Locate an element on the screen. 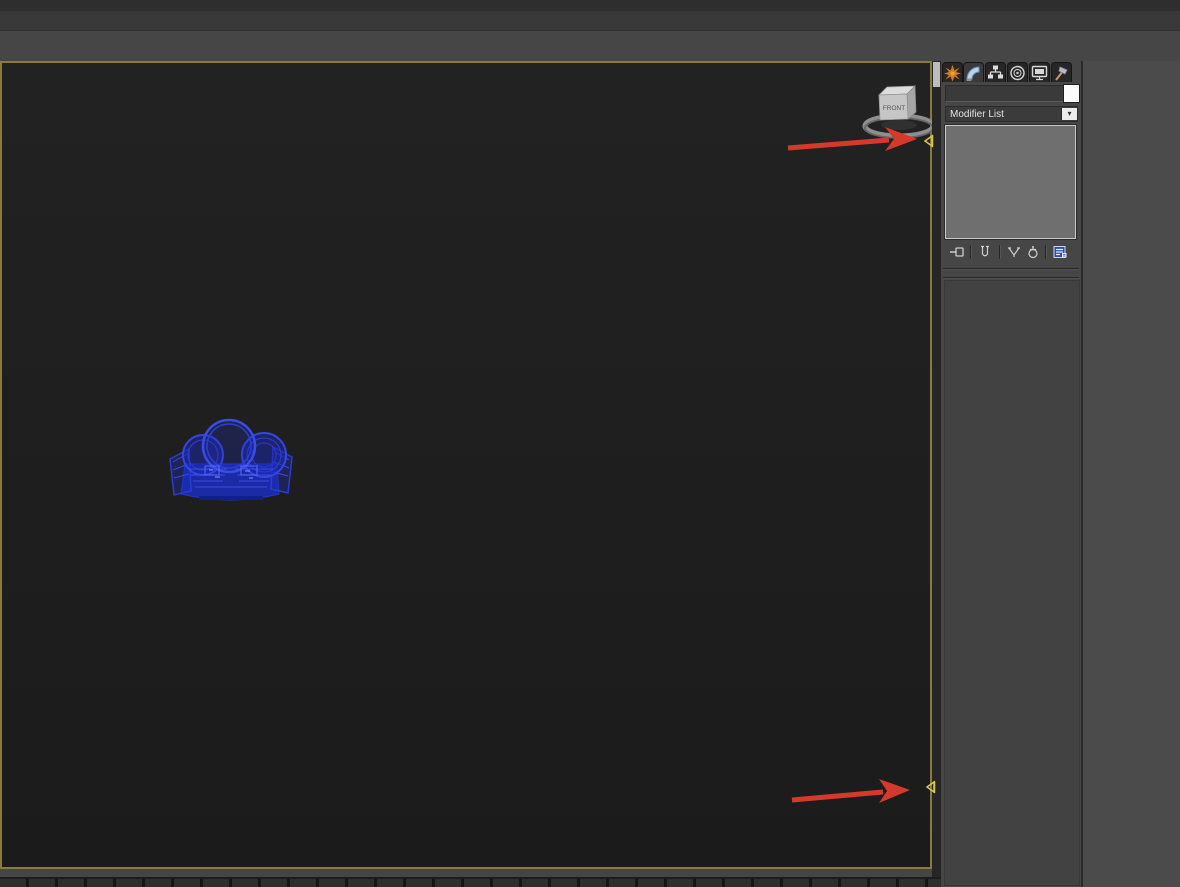 The width and height of the screenshot is (1180, 887). viewcube: FRONT is located at coordinates (899, 111).